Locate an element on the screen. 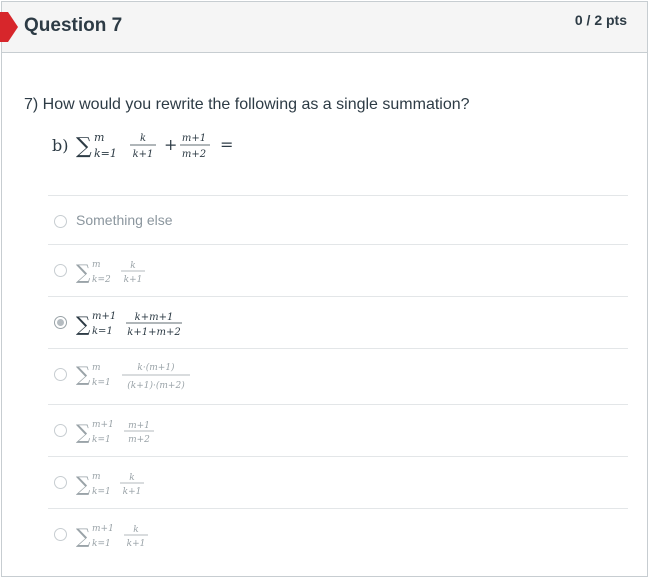 This screenshot has height=581, width=653. sigma-lower: k=2 is located at coordinates (101, 280).